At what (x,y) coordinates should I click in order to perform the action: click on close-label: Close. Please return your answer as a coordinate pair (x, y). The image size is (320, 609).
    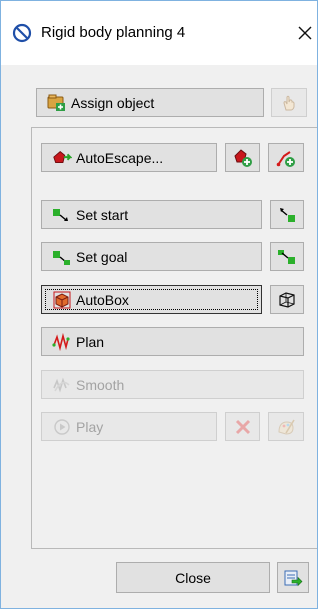
    Looking at the image, I should click on (193, 577).